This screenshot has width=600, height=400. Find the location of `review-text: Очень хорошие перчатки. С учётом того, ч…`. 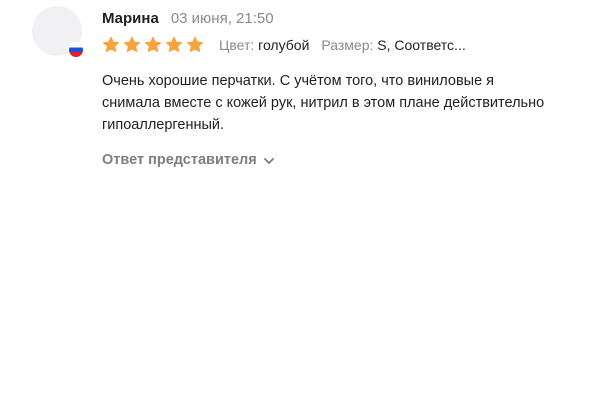

review-text: Очень хорошие перчатки. С учётом того, ч… is located at coordinates (323, 103).